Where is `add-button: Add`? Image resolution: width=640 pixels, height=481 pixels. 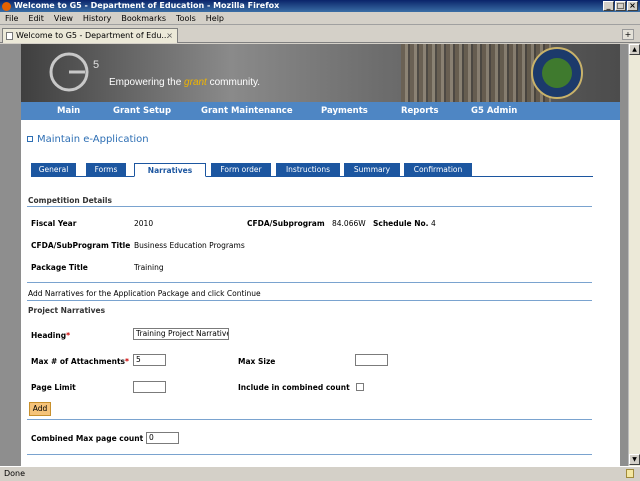 add-button: Add is located at coordinates (40, 409).